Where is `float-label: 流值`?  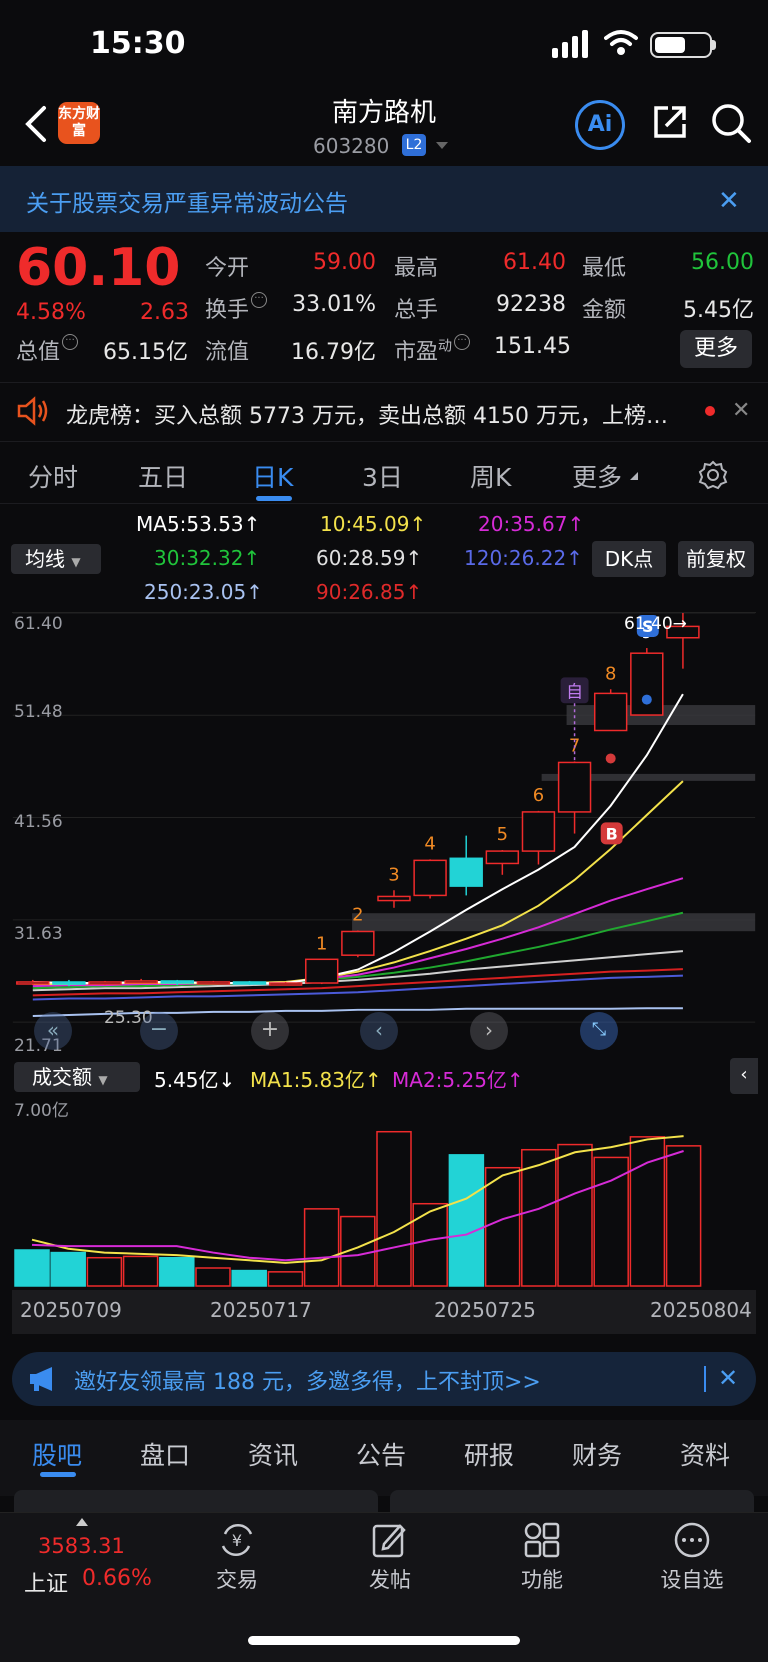
float-label: 流值 is located at coordinates (227, 352).